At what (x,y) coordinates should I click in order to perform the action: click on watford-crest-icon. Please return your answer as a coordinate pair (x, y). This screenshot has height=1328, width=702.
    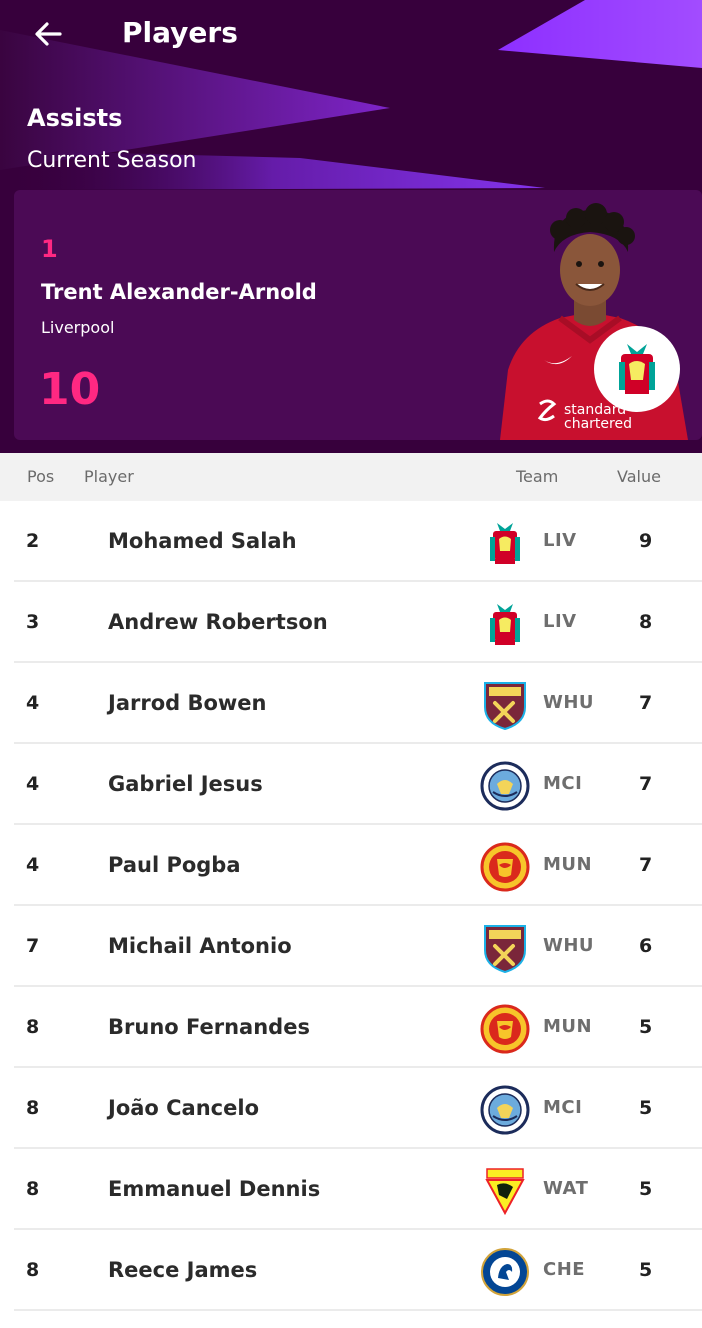
    Looking at the image, I should click on (505, 1192).